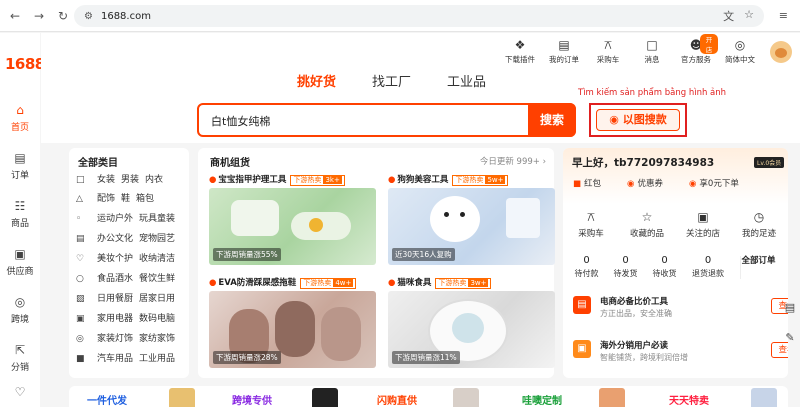 Image resolution: width=800 pixels, height=407 pixels. What do you see at coordinates (790, 341) in the screenshot?
I see `edit-icon: ✎` at bounding box center [790, 341].